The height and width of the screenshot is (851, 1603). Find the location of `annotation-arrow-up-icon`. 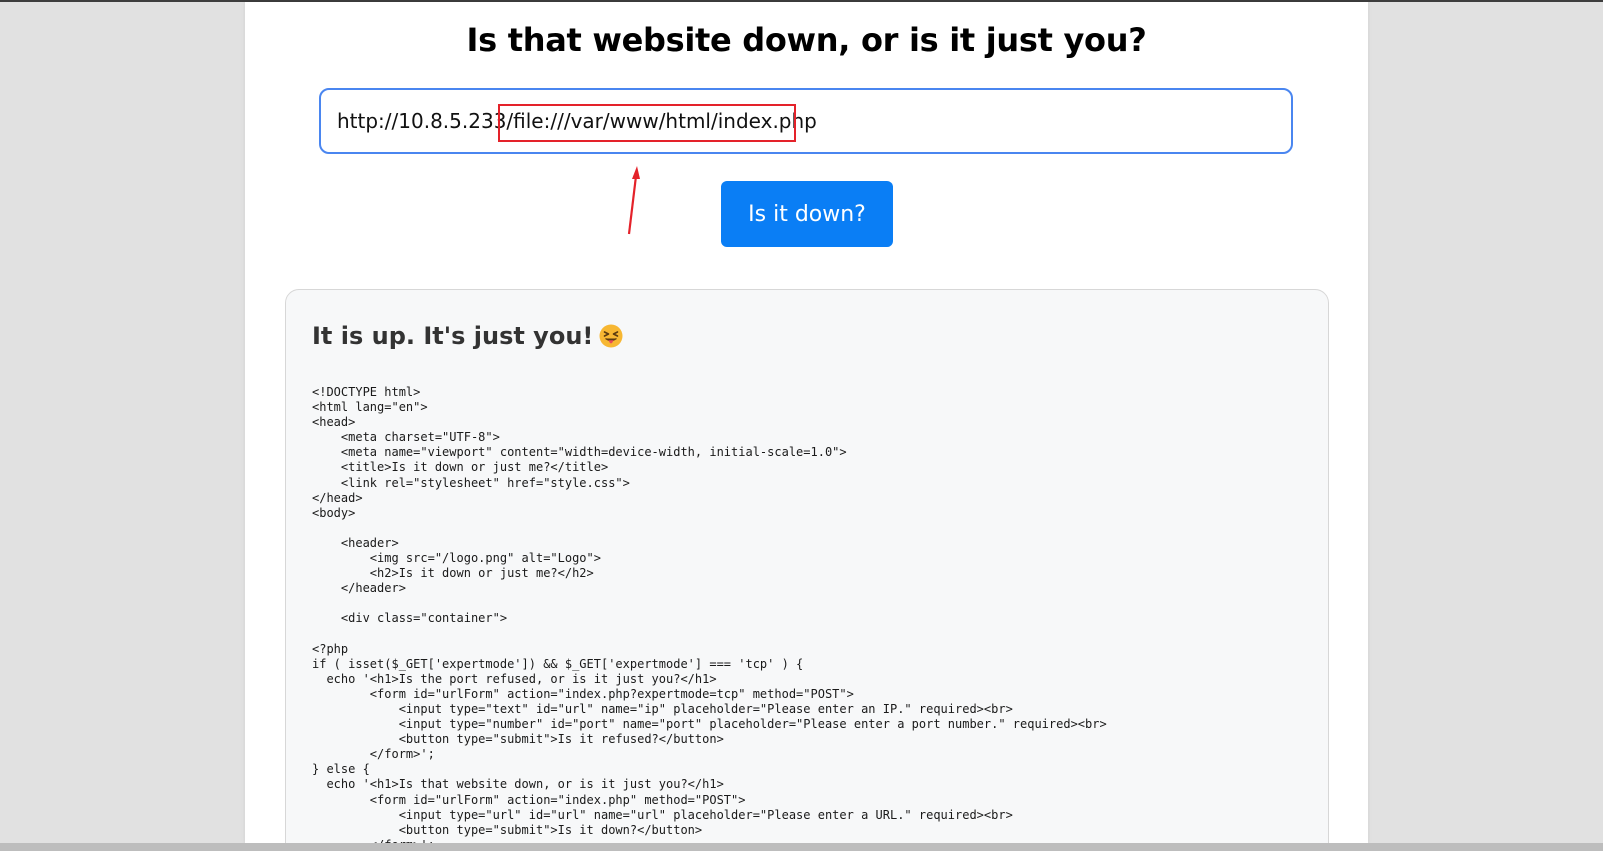

annotation-arrow-up-icon is located at coordinates (633, 200).